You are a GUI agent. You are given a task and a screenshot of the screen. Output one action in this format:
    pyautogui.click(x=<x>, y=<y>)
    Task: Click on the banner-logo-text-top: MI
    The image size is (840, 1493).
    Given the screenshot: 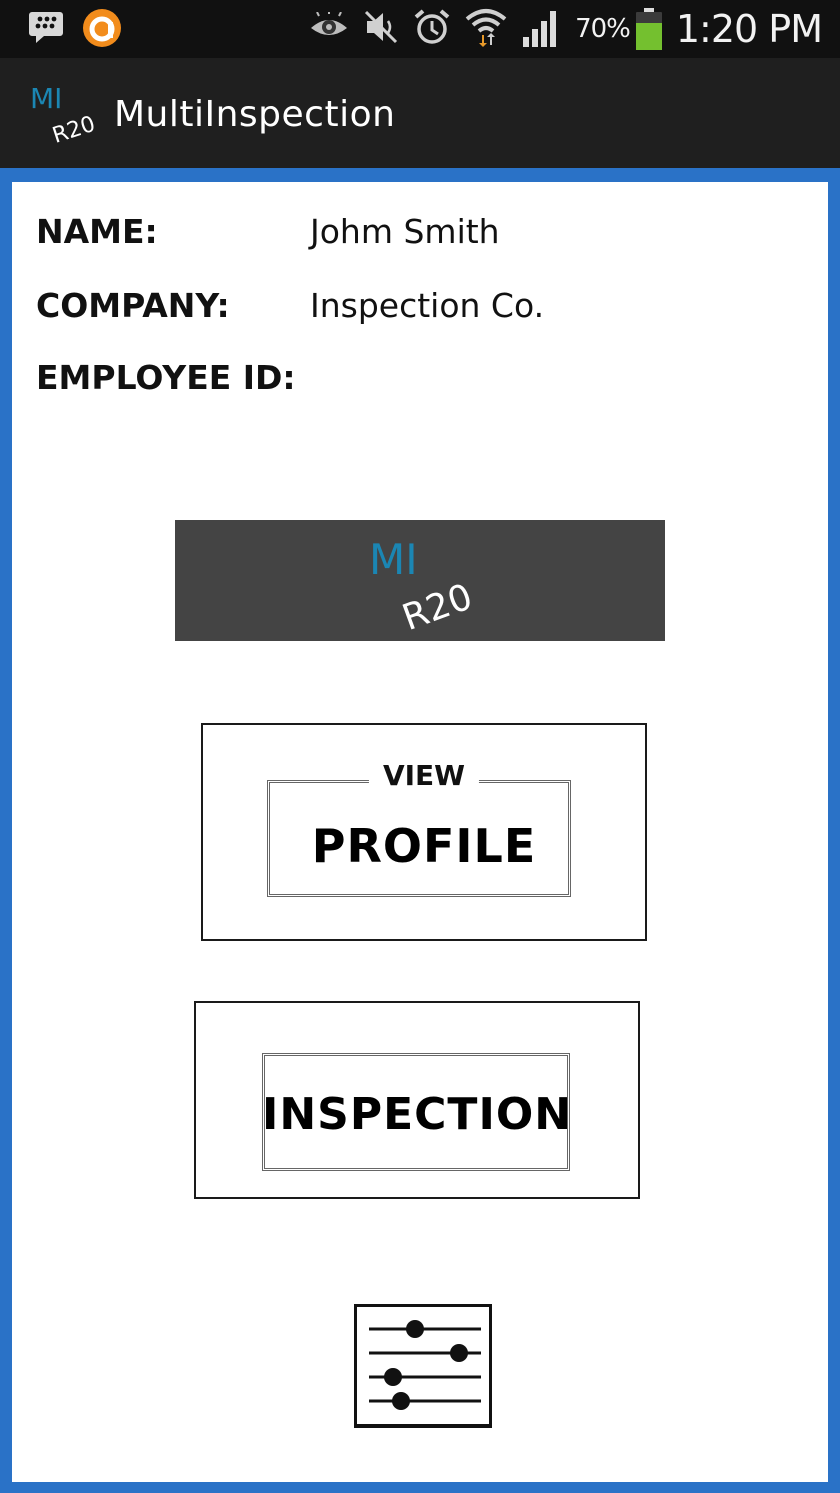 What is the action you would take?
    pyautogui.click(x=393, y=559)
    